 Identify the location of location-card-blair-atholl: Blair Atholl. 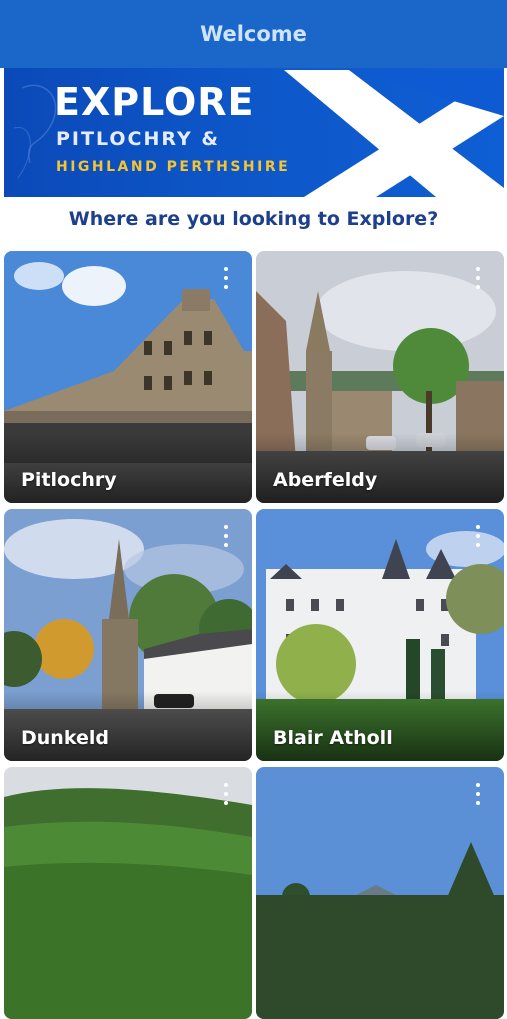
(380, 635).